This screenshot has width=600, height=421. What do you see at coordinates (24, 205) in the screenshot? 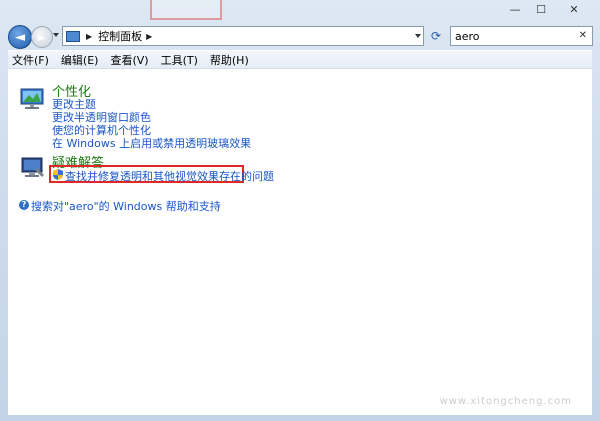
I see `help-icon: ?` at bounding box center [24, 205].